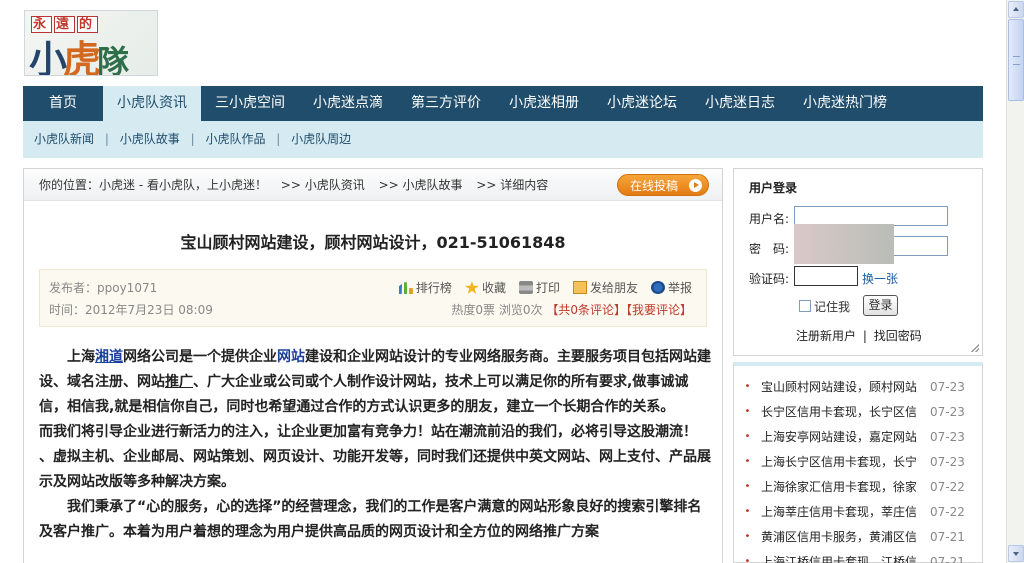 Image resolution: width=1024 pixels, height=563 pixels. What do you see at coordinates (1016, 553) in the screenshot?
I see `scroll-down-icon` at bounding box center [1016, 553].